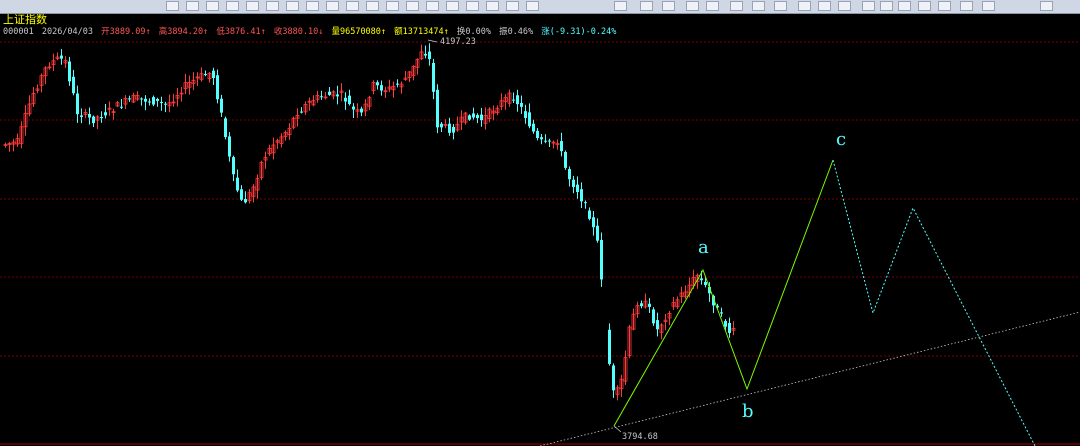 The height and width of the screenshot is (446, 1080). What do you see at coordinates (748, 411) in the screenshot?
I see `wave-label-b: b` at bounding box center [748, 411].